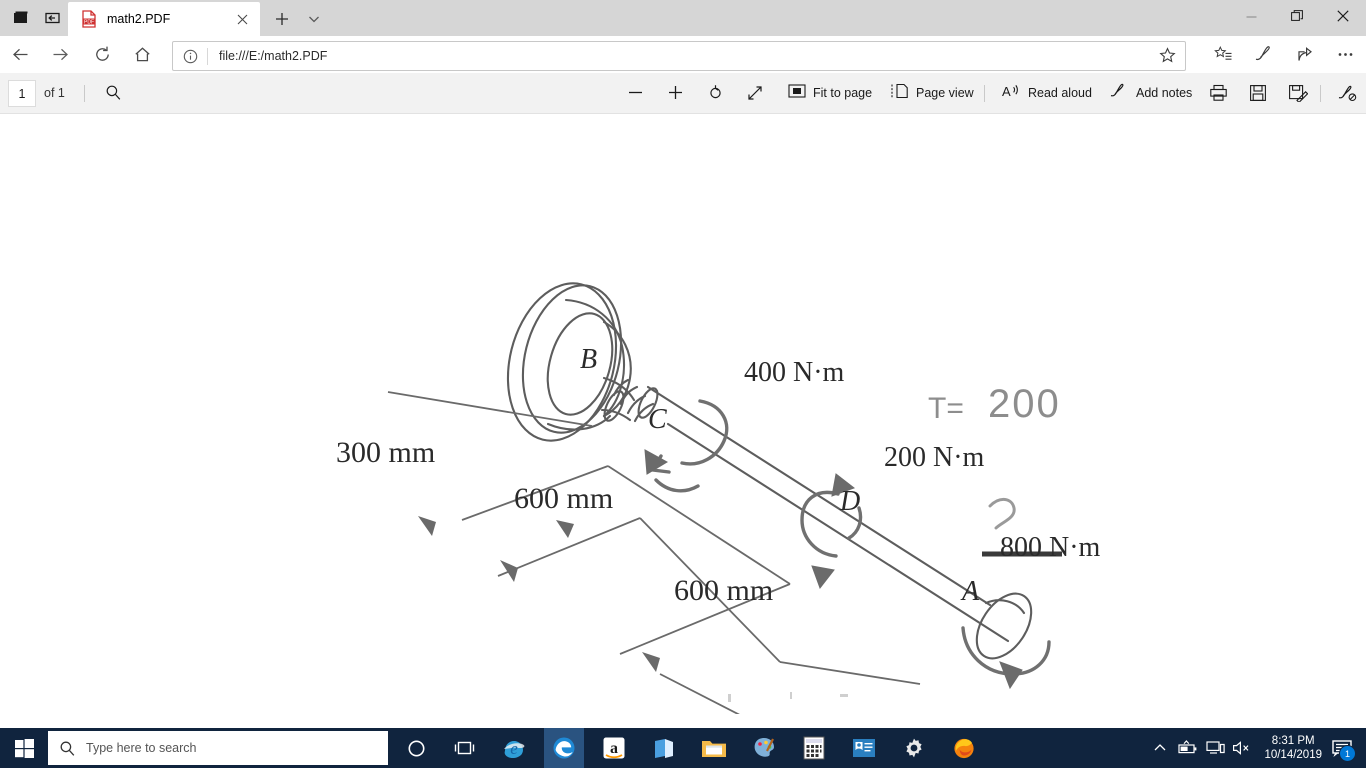 The image size is (1366, 768). I want to click on info-icon, so click(190, 56).